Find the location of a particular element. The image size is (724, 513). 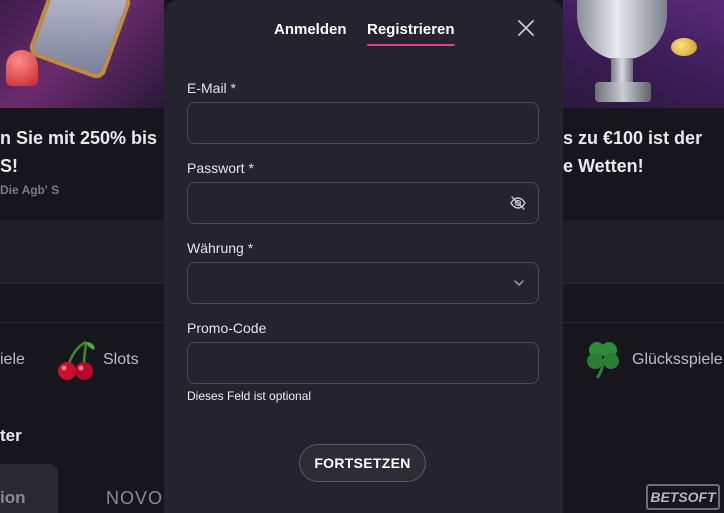

currency-select is located at coordinates (363, 283).